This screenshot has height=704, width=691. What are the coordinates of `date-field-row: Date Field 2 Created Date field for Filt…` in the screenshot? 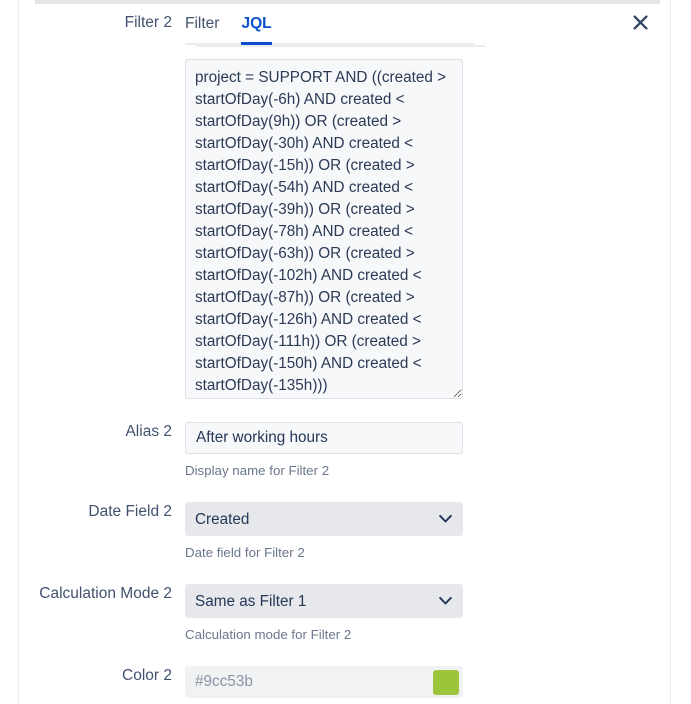 It's located at (335, 532).